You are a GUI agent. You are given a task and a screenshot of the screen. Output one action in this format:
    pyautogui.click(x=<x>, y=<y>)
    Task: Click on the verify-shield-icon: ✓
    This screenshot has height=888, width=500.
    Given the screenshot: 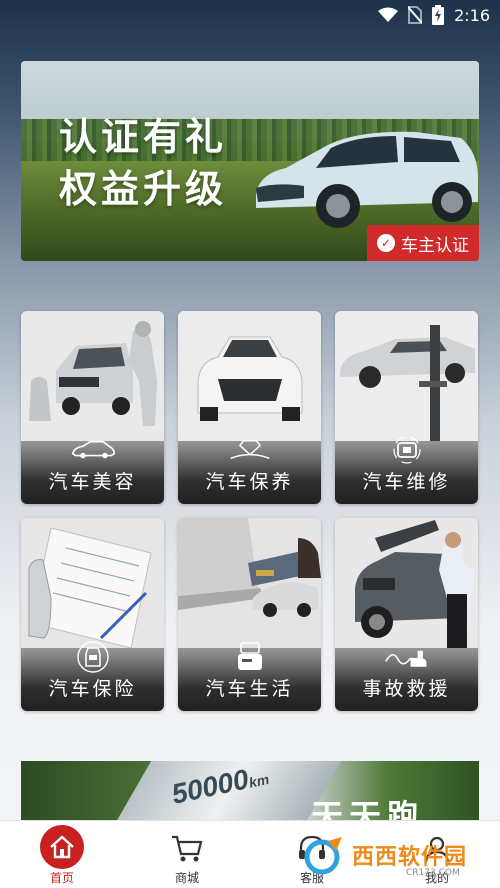 What is the action you would take?
    pyautogui.click(x=386, y=243)
    